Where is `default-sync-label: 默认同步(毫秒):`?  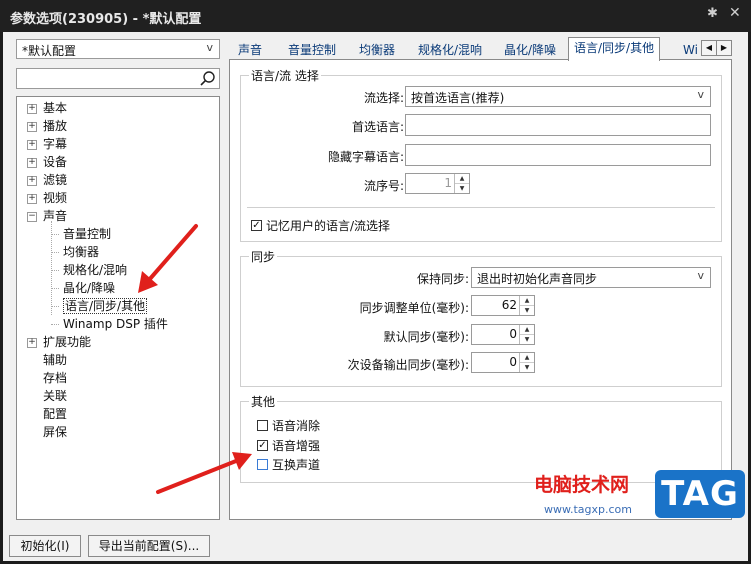
default-sync-label: 默认同步(毫秒): is located at coordinates (426, 337).